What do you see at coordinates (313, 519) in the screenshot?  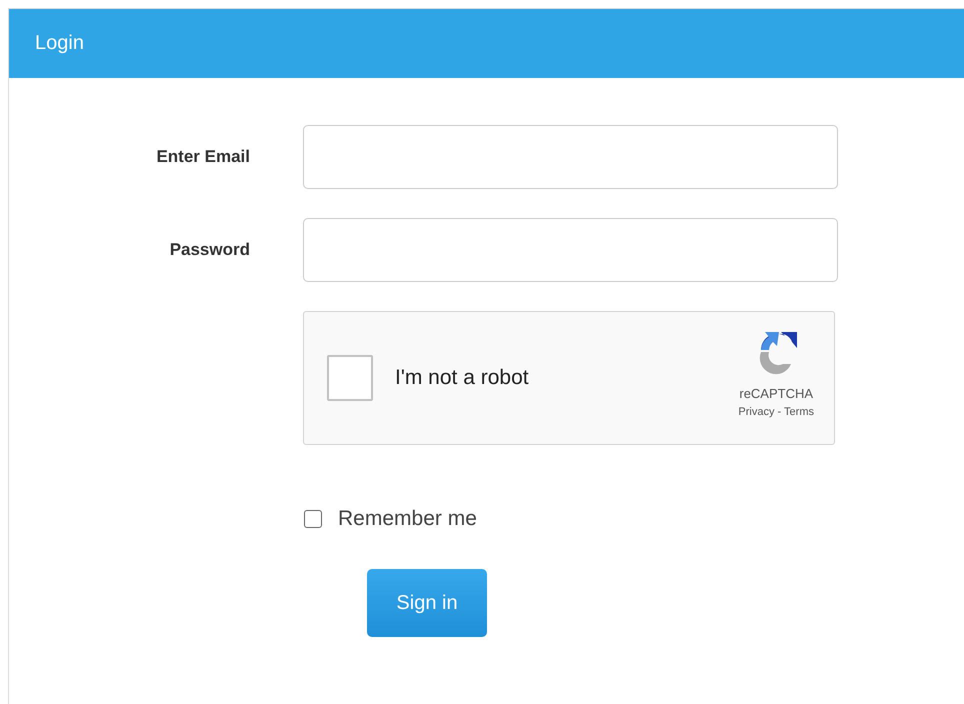 I see `remember-checkbox` at bounding box center [313, 519].